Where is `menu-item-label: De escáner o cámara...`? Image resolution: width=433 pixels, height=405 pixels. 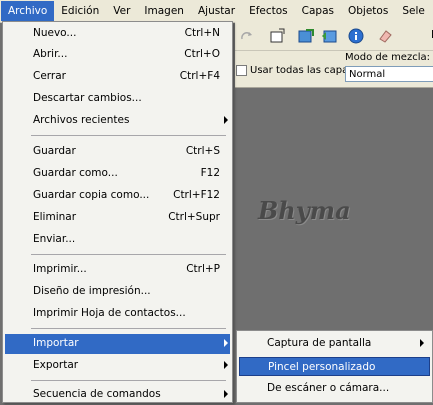 menu-item-label: De escáner o cámara... is located at coordinates (328, 388).